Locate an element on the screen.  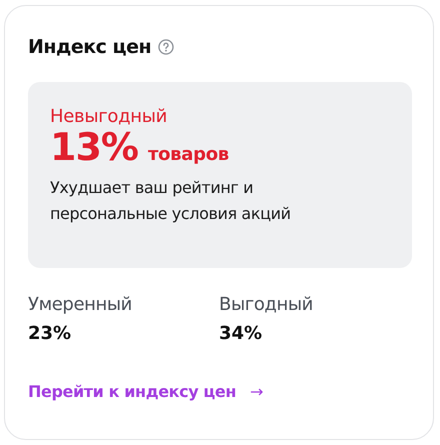
unit-label: товаров is located at coordinates (188, 154).